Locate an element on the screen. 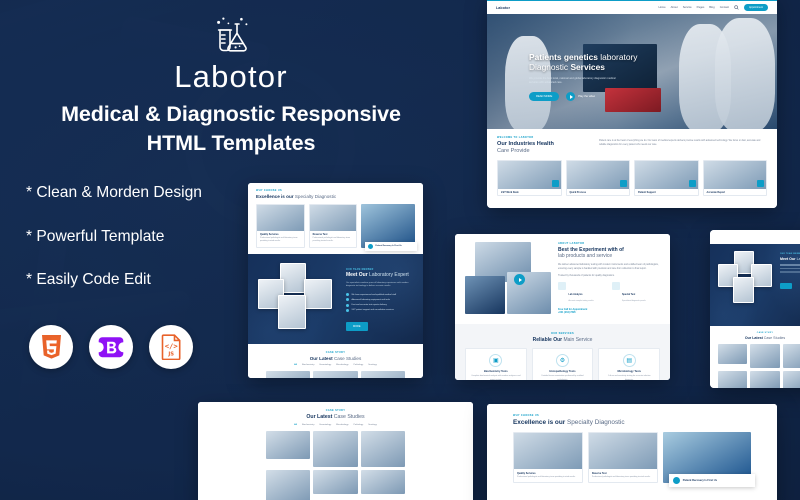 This screenshot has height=500, width=800. javascript-code-file-badge: </> JS is located at coordinates (171, 347).